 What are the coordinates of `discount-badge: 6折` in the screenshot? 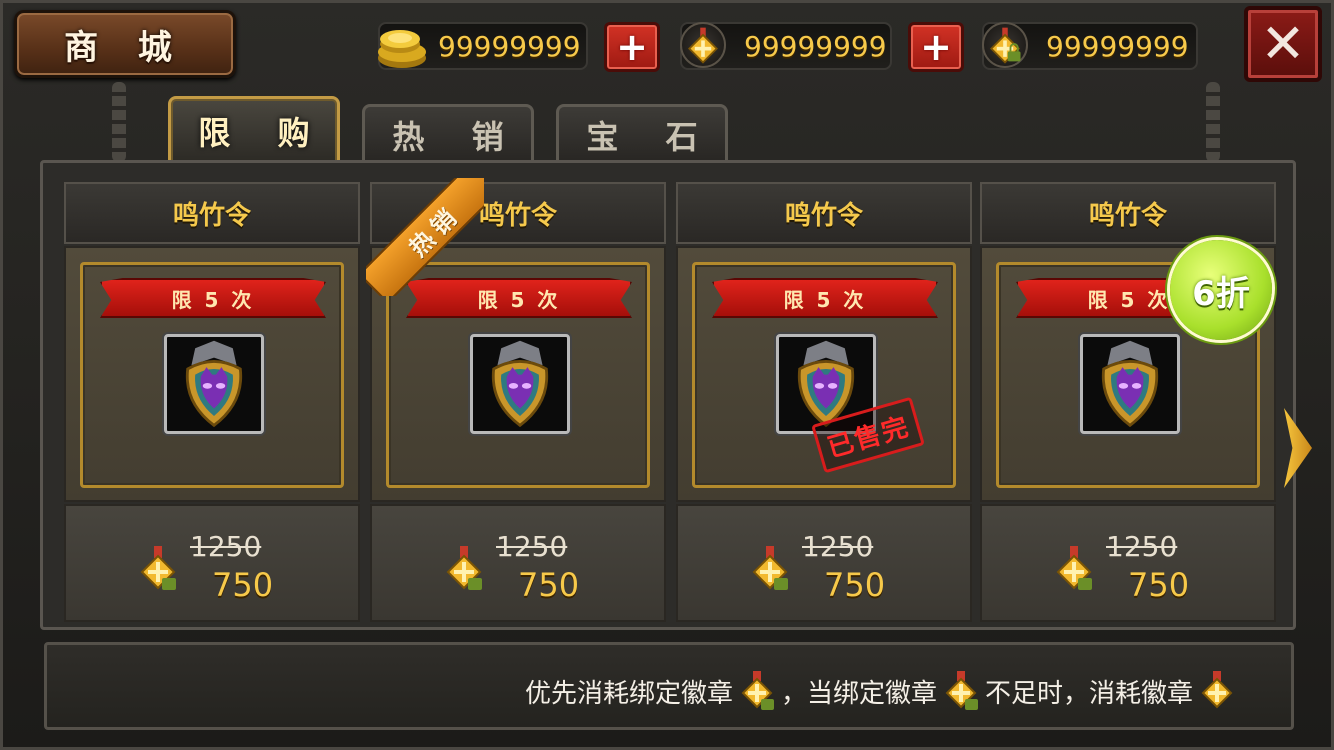 It's located at (1221, 290).